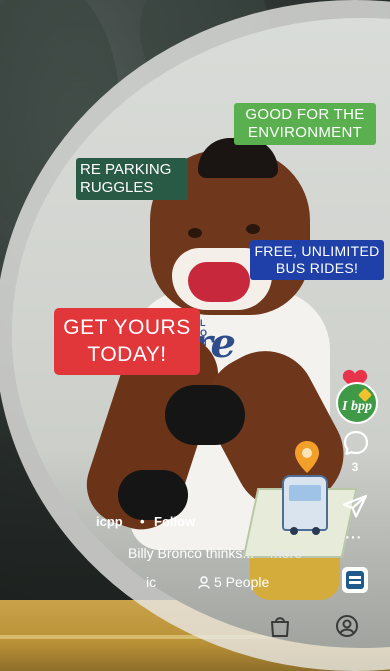 The height and width of the screenshot is (671, 390). What do you see at coordinates (151, 582) in the screenshot?
I see `audio-label: ic` at bounding box center [151, 582].